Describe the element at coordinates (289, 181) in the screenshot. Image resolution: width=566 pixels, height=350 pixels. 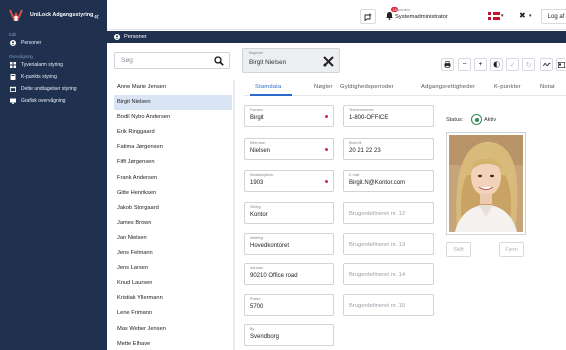
I see `employee-number-field: Medarbejdernr. 1903` at that location.